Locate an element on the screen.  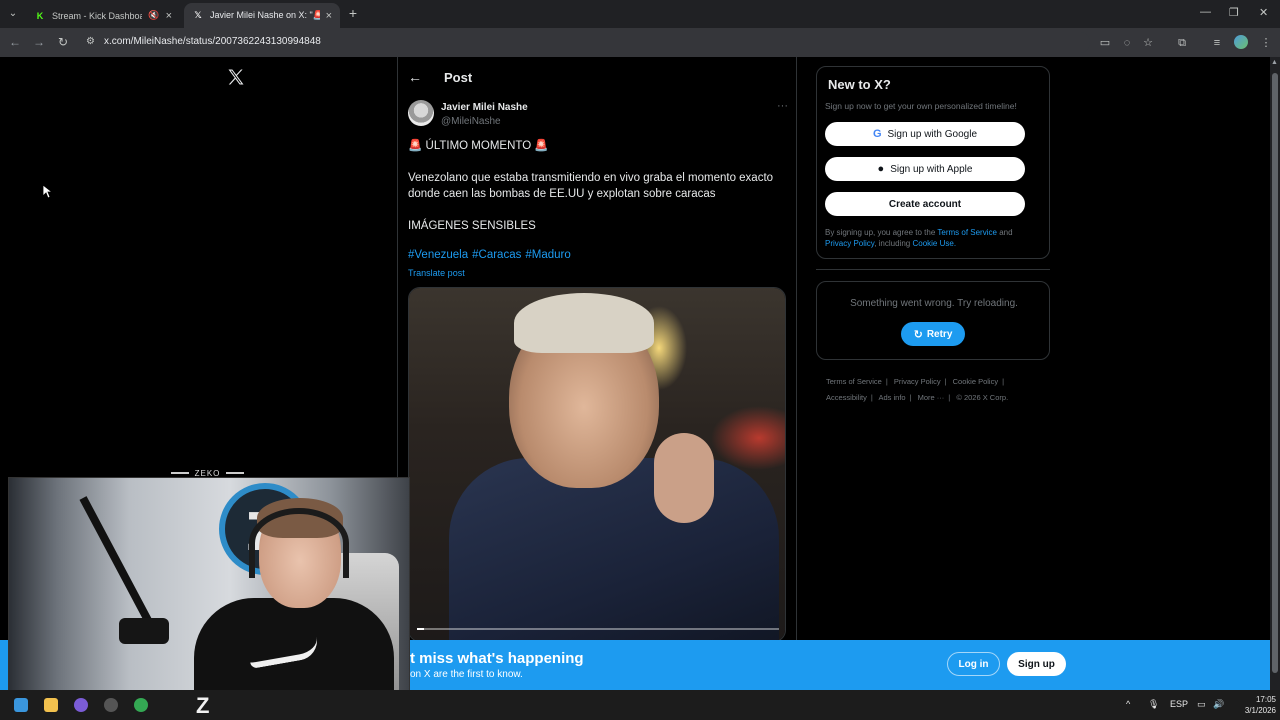
button-label: Sign up with Apple is located at coordinates (931, 169).